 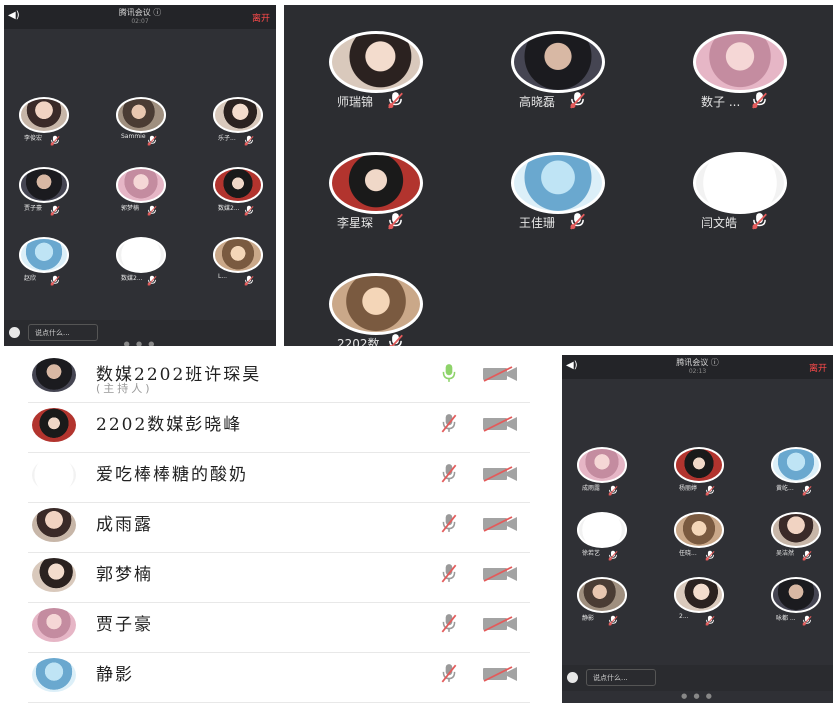 What do you see at coordinates (140, 343) in the screenshot?
I see `page-indicator: ● ● ●` at bounding box center [140, 343].